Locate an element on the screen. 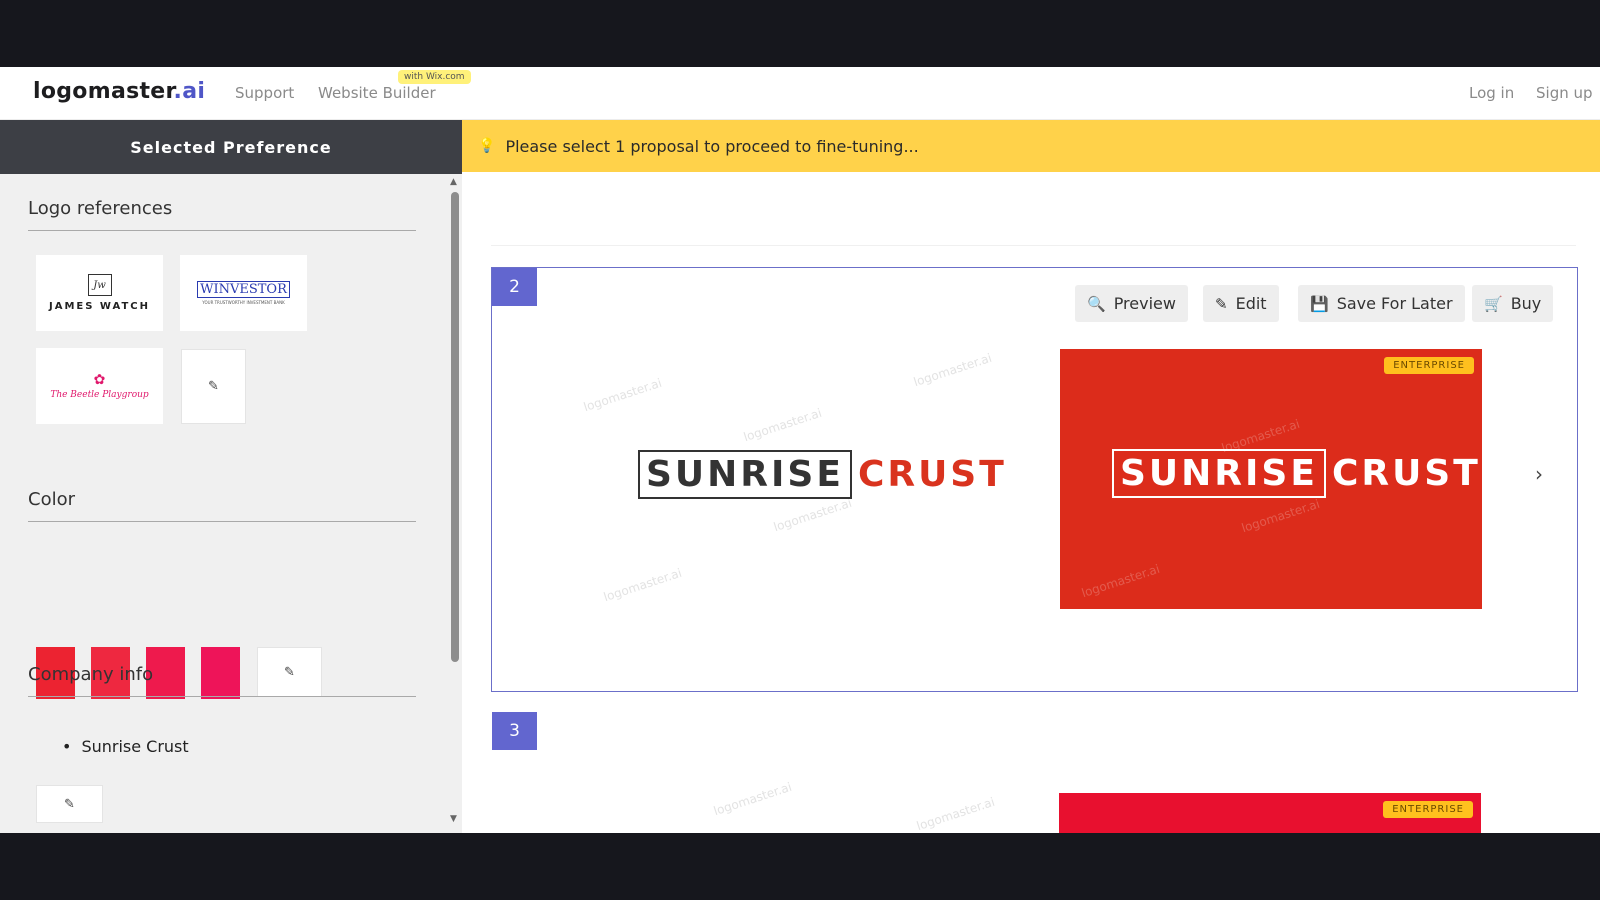 The width and height of the screenshot is (1600, 900). lightbulb-icon: 💡 is located at coordinates (487, 146).